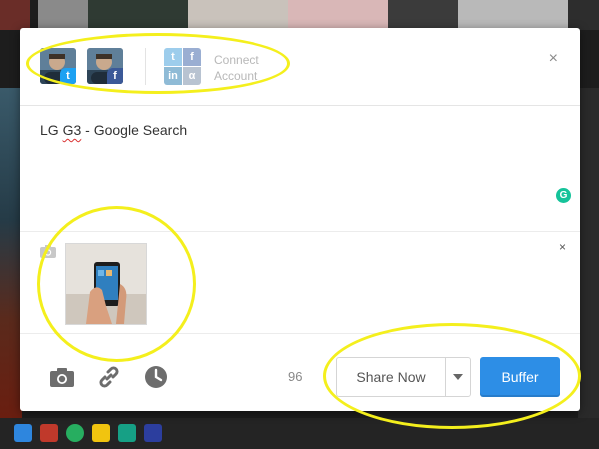  Describe the element at coordinates (11, 253) in the screenshot. I see `background-left-panel` at that location.